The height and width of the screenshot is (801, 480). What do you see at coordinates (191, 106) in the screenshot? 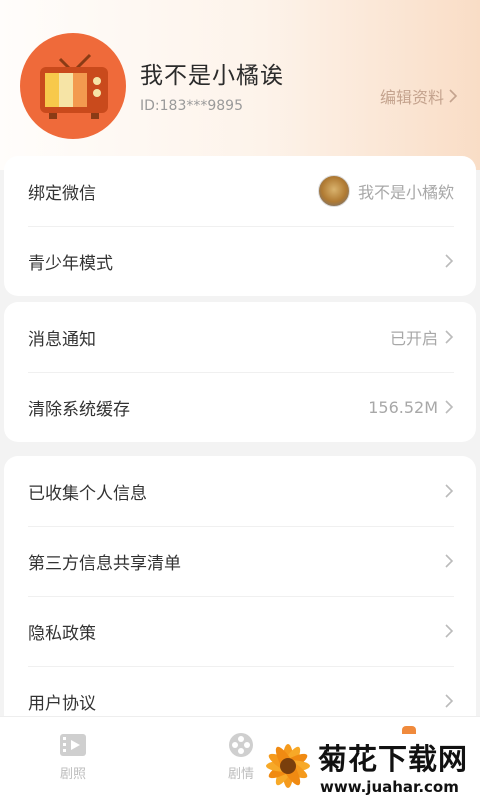
I see `user-id: ID:183***9895` at bounding box center [191, 106].